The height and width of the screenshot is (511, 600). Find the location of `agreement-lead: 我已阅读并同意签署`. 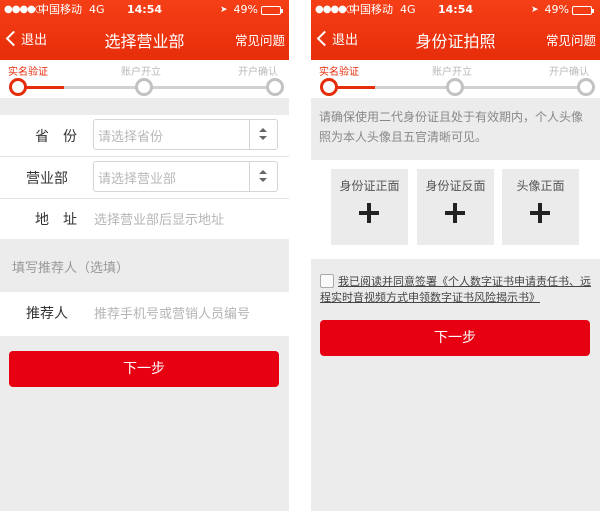

agreement-lead: 我已阅读并同意签署 is located at coordinates (387, 281).